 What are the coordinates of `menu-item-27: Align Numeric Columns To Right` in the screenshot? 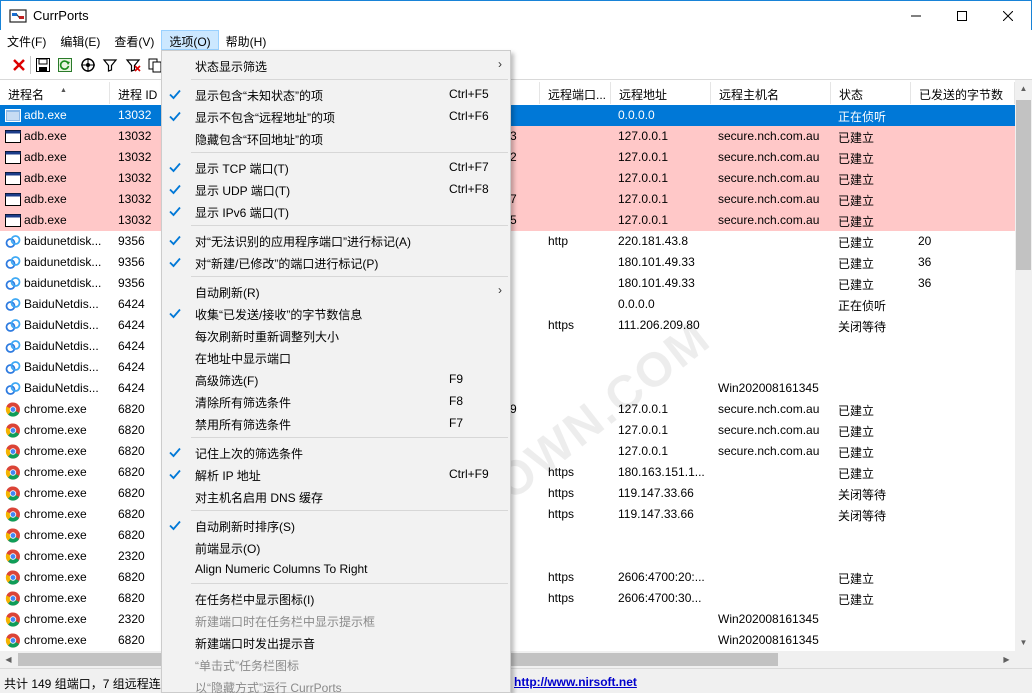 It's located at (336, 569).